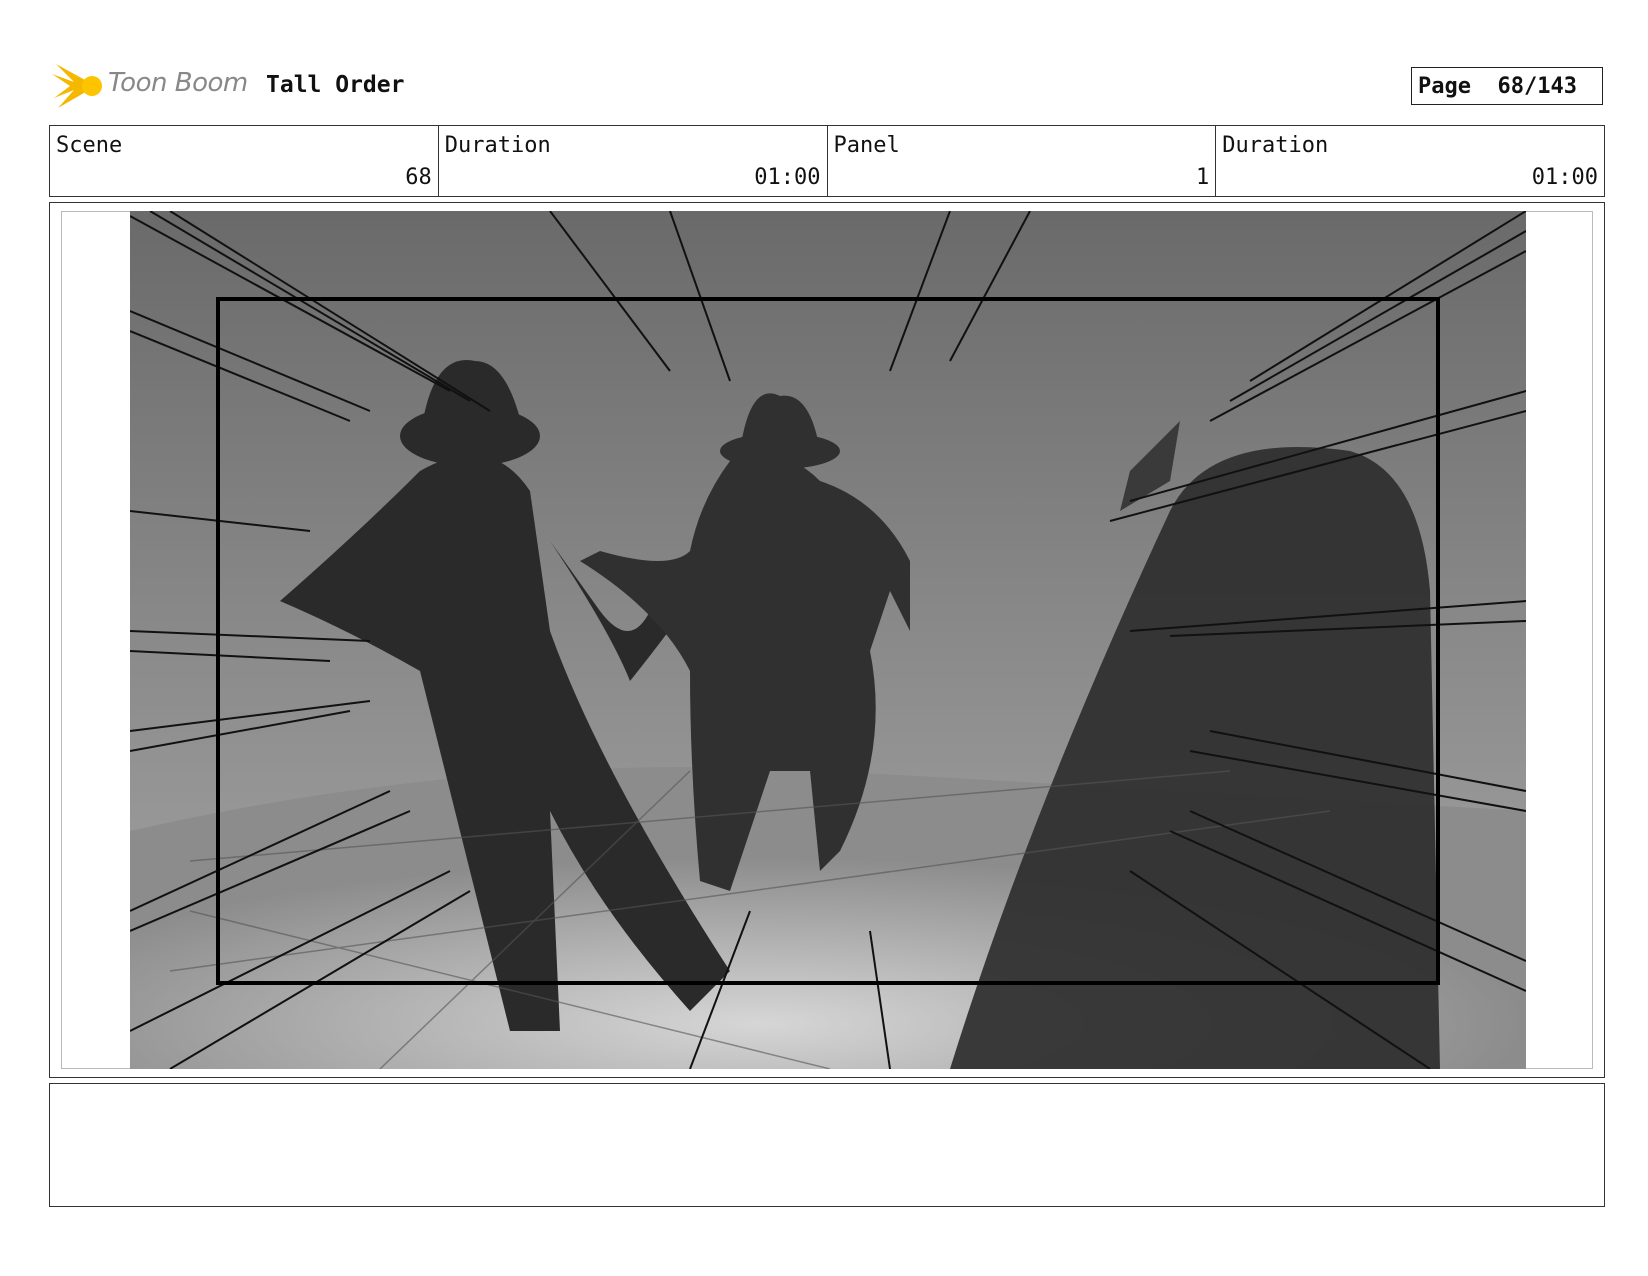  I want to click on logo-text: Toon Boom, so click(178, 83).